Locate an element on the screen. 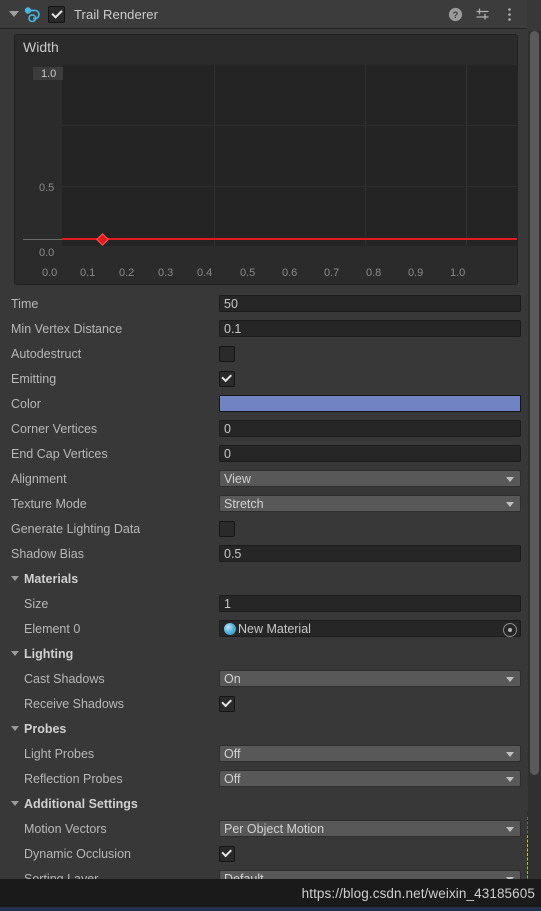 The height and width of the screenshot is (911, 541). property-row: Shadow Bias 0.5 is located at coordinates (263, 553).